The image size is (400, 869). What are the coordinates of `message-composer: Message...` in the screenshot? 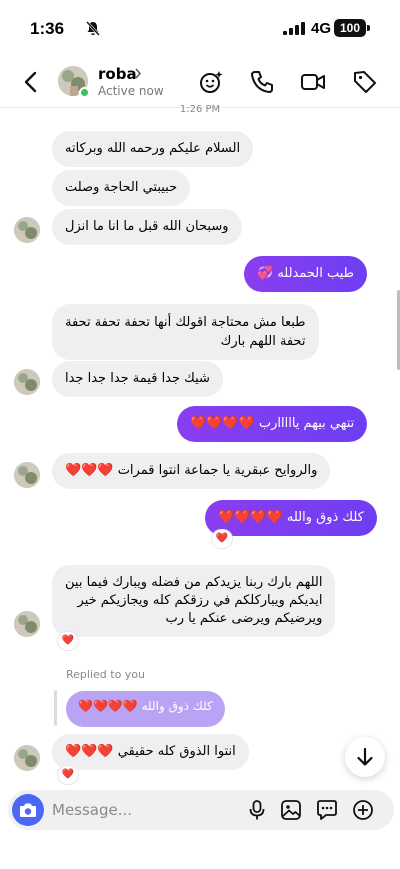 It's located at (201, 810).